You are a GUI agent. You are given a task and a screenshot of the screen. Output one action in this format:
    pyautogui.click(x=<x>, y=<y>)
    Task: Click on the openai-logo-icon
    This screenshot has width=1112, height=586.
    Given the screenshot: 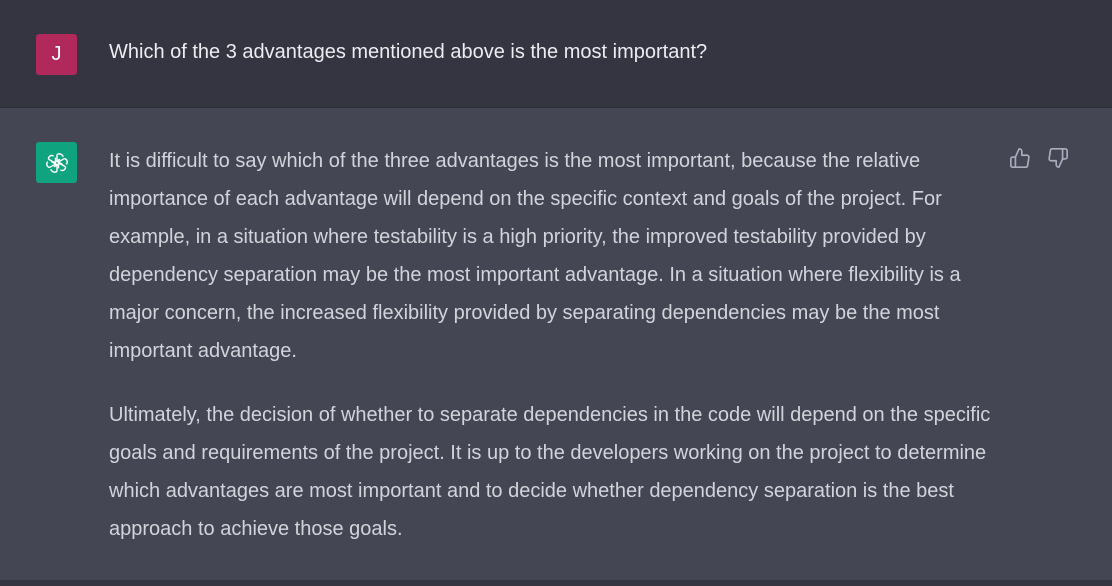 What is the action you would take?
    pyautogui.click(x=56, y=162)
    